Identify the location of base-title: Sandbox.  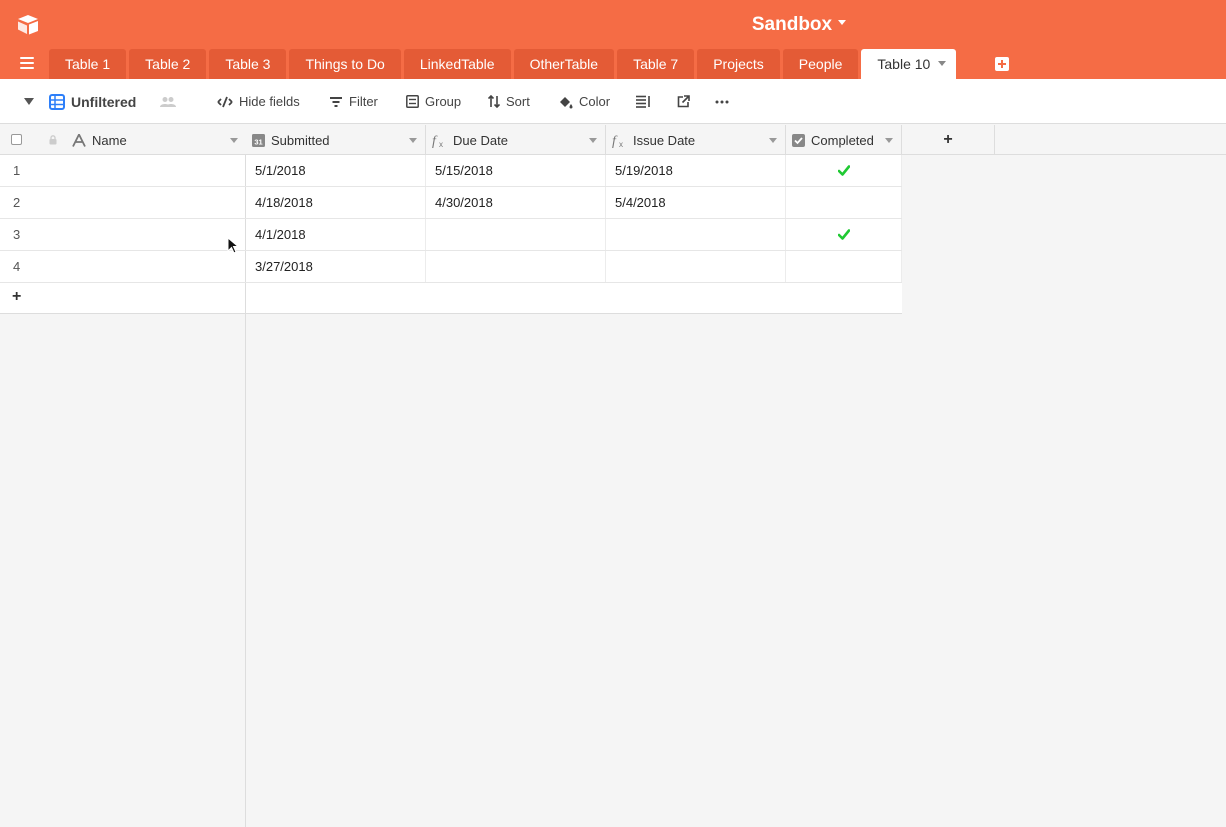
(613, 25).